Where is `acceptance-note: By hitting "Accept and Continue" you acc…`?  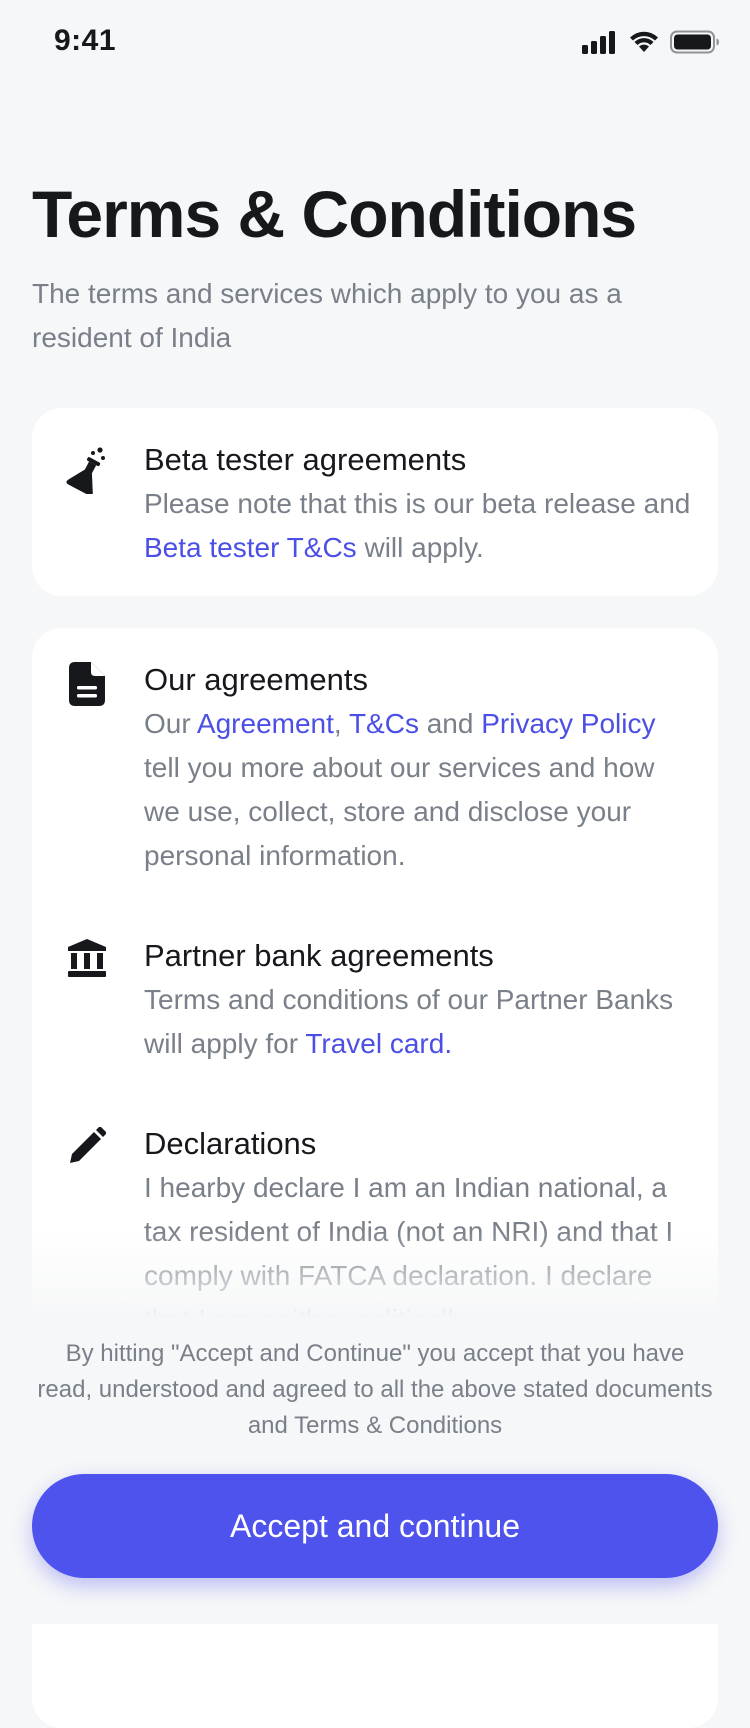
acceptance-note: By hitting "Accept and Continue" you acc… is located at coordinates (375, 1390).